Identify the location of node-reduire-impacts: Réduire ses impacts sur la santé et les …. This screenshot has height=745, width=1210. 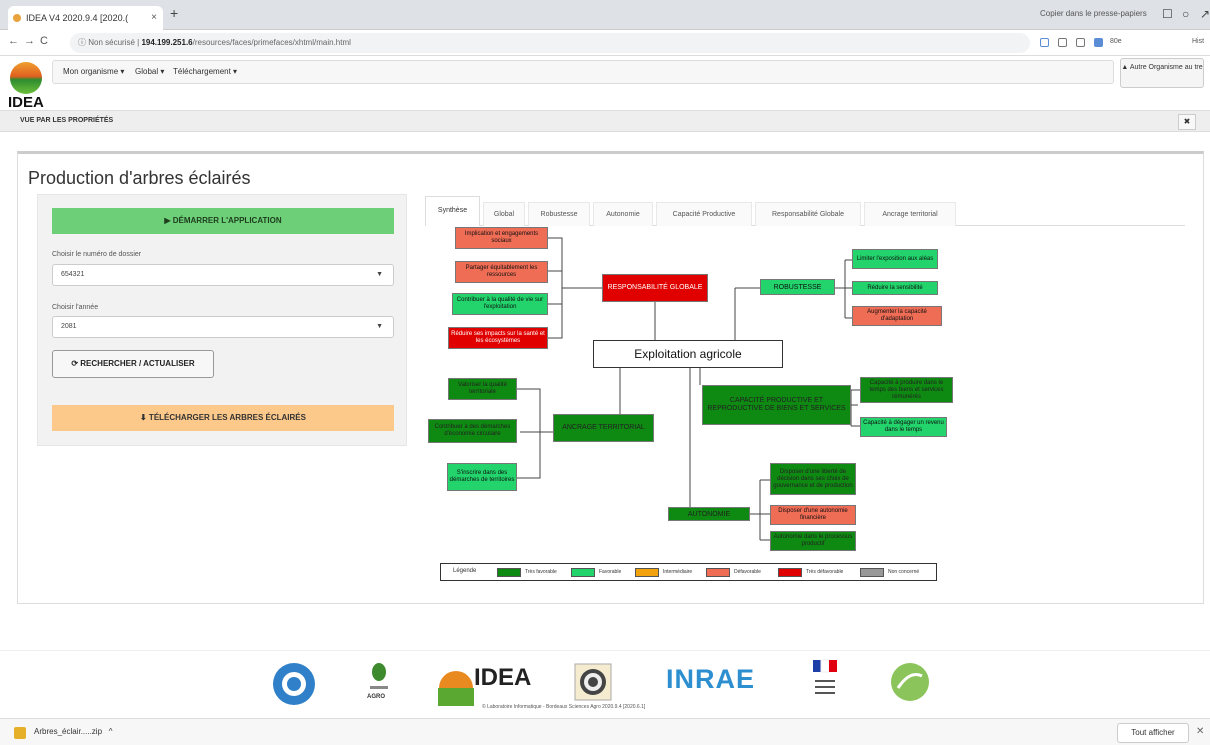
(498, 338).